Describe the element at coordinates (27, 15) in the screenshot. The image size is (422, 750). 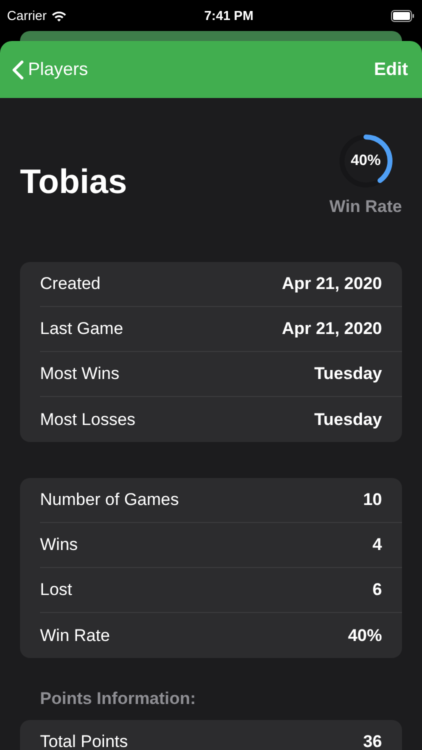
I see `carrier-label: Carrier` at that location.